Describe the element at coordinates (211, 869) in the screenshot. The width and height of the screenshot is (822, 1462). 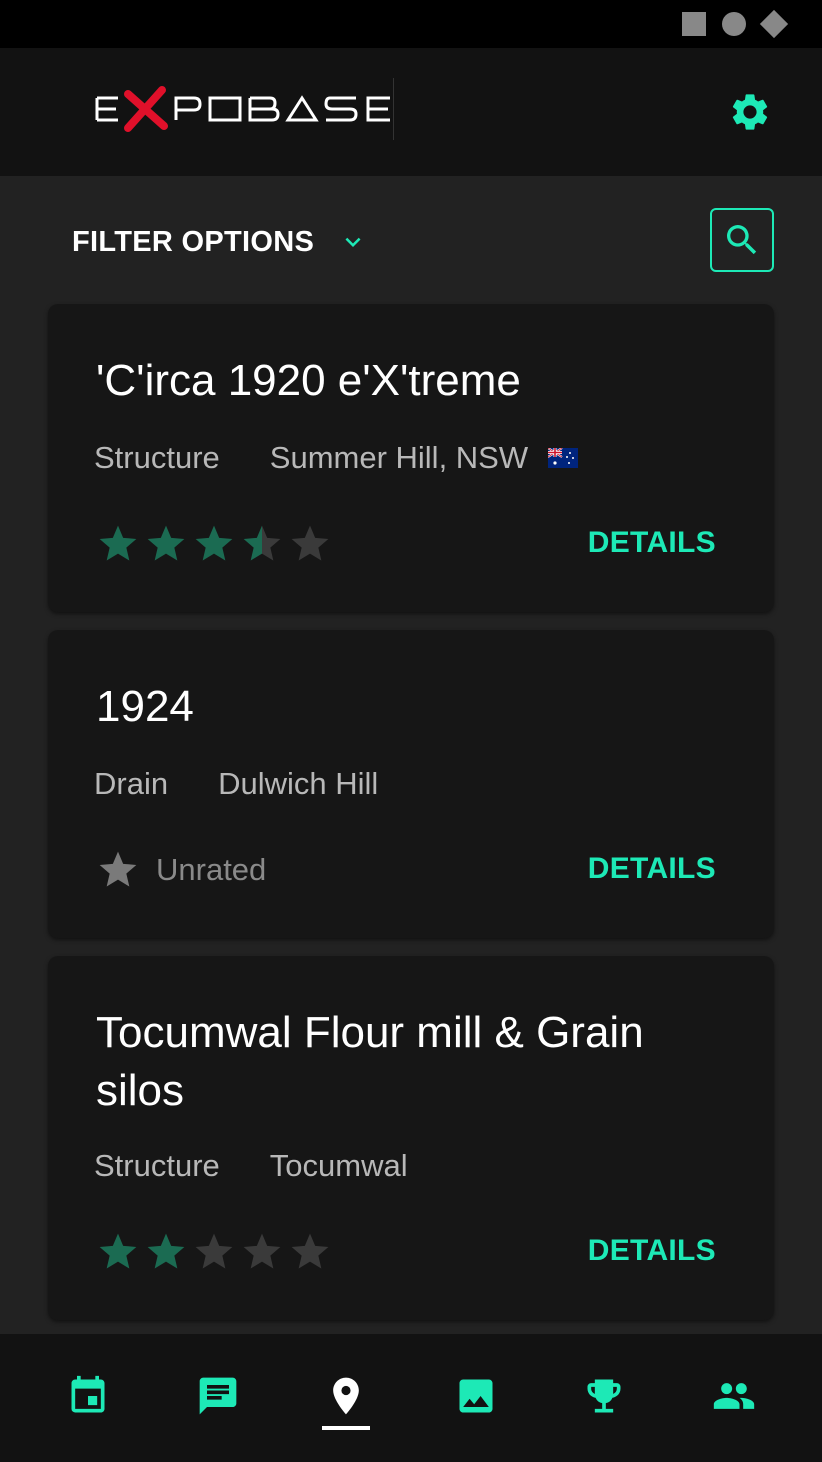
I see `unrated-label: Unrated` at that location.